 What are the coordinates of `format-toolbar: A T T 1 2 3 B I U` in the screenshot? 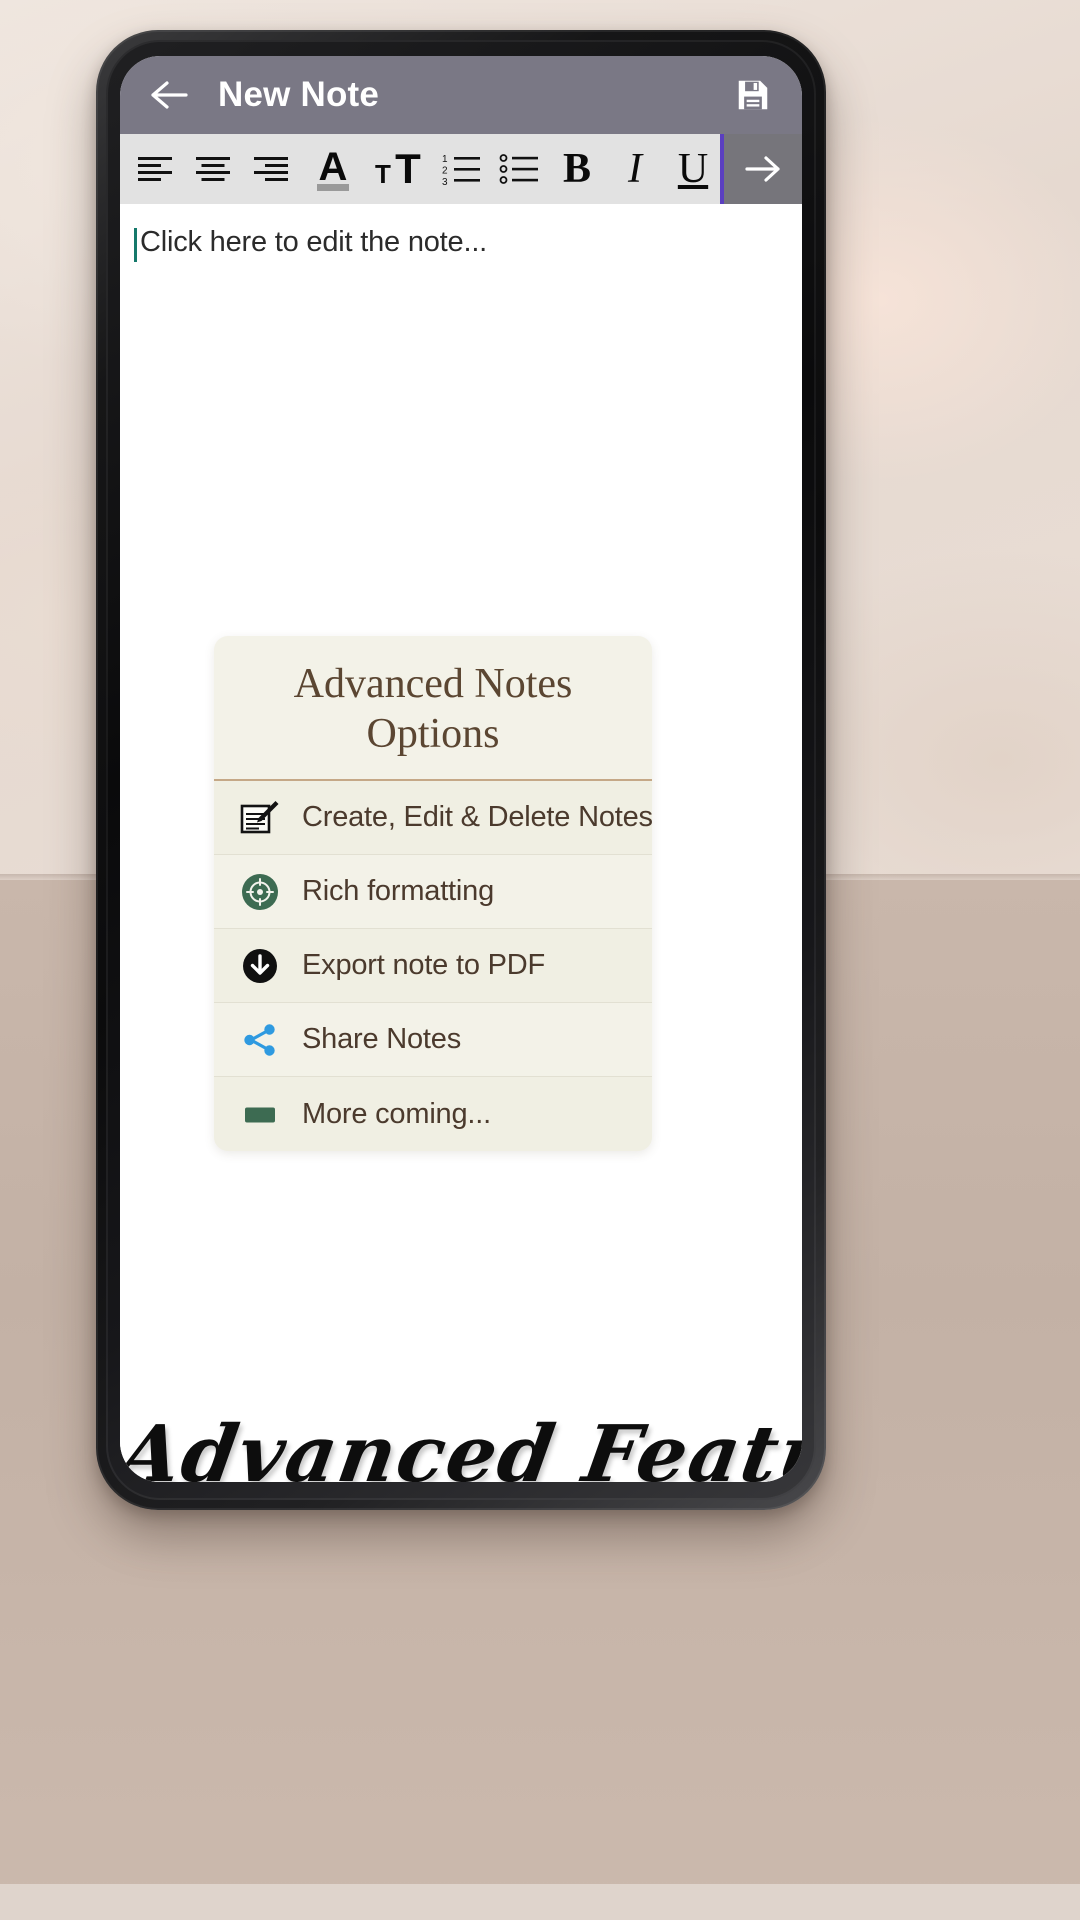 It's located at (461, 169).